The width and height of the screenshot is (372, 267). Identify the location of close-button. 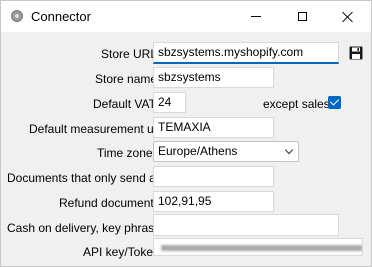
(348, 16).